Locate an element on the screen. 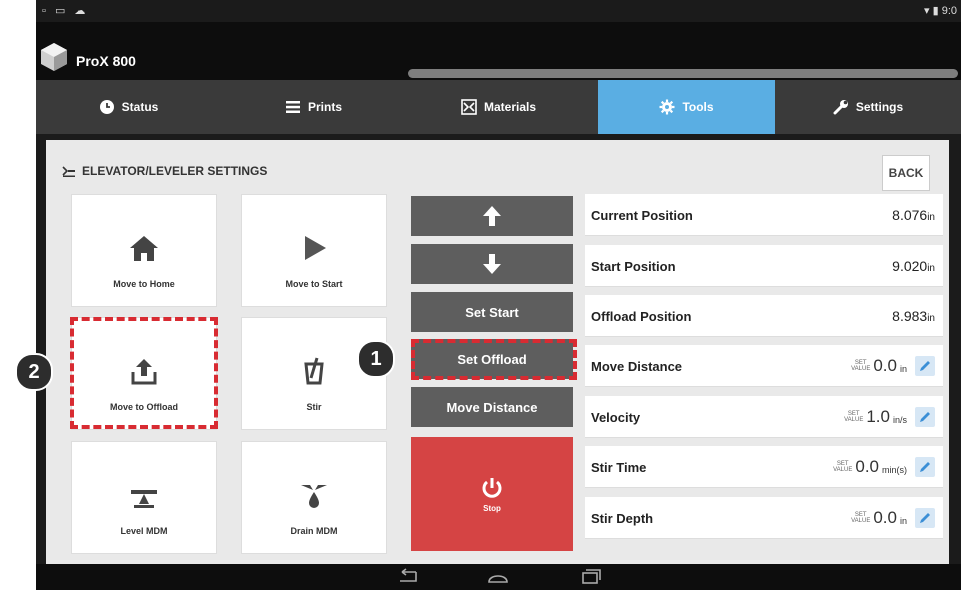  system-nav-bar is located at coordinates (498, 577).